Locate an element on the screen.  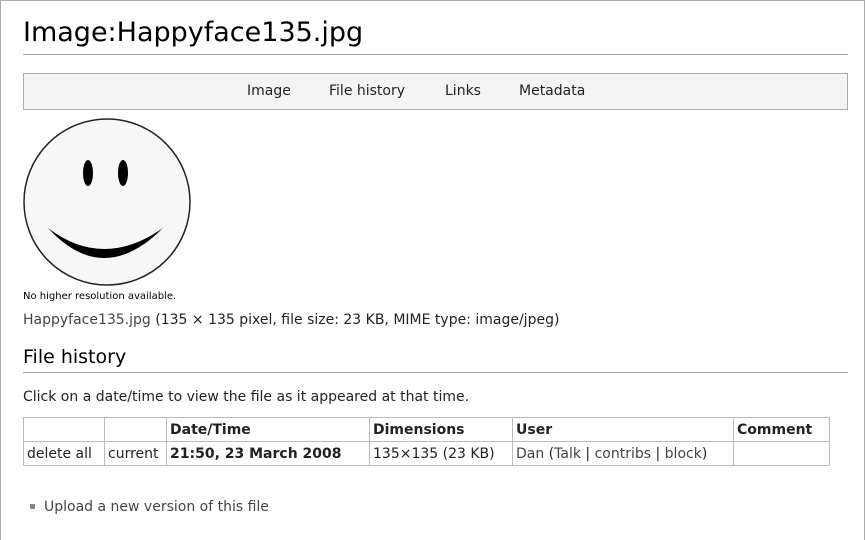
user-cell: Dan (Talk | contribs | block) is located at coordinates (623, 453).